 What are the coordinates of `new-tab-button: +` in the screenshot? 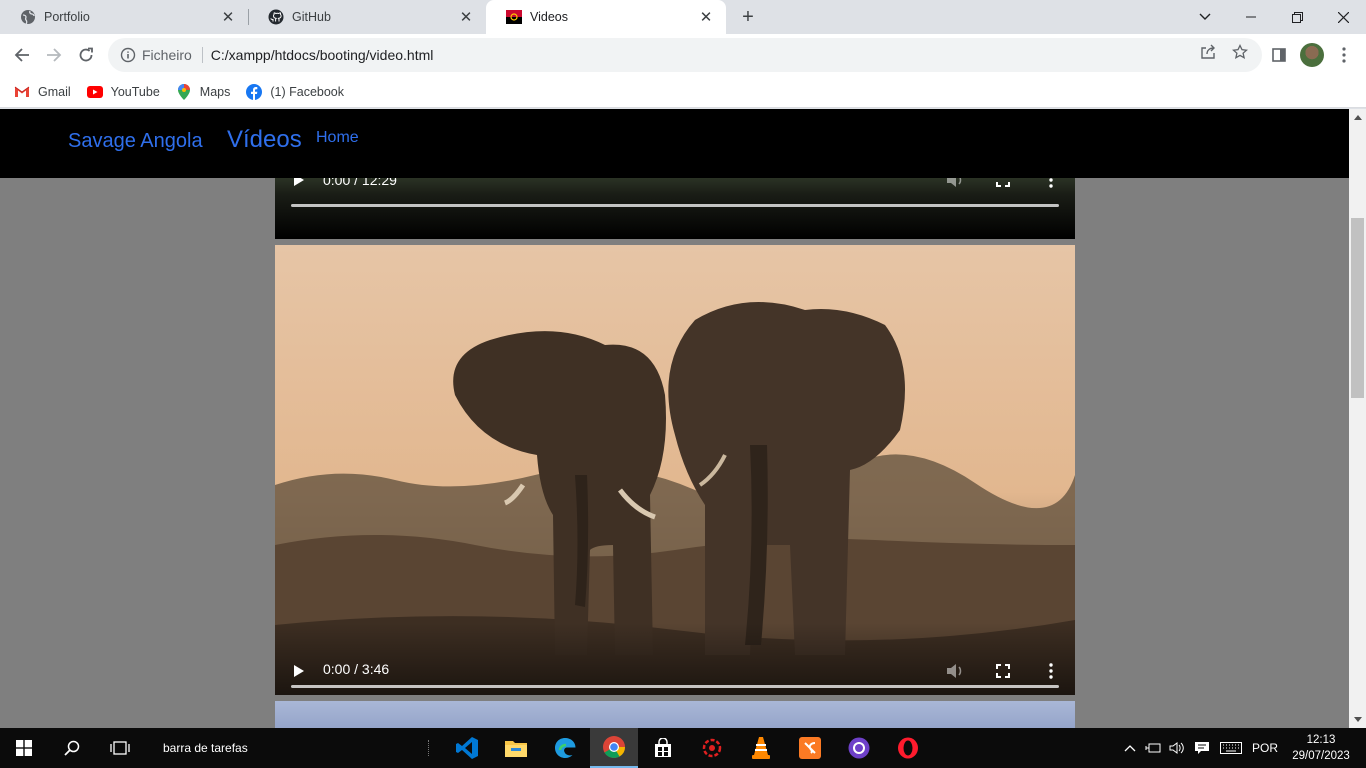 It's located at (748, 17).